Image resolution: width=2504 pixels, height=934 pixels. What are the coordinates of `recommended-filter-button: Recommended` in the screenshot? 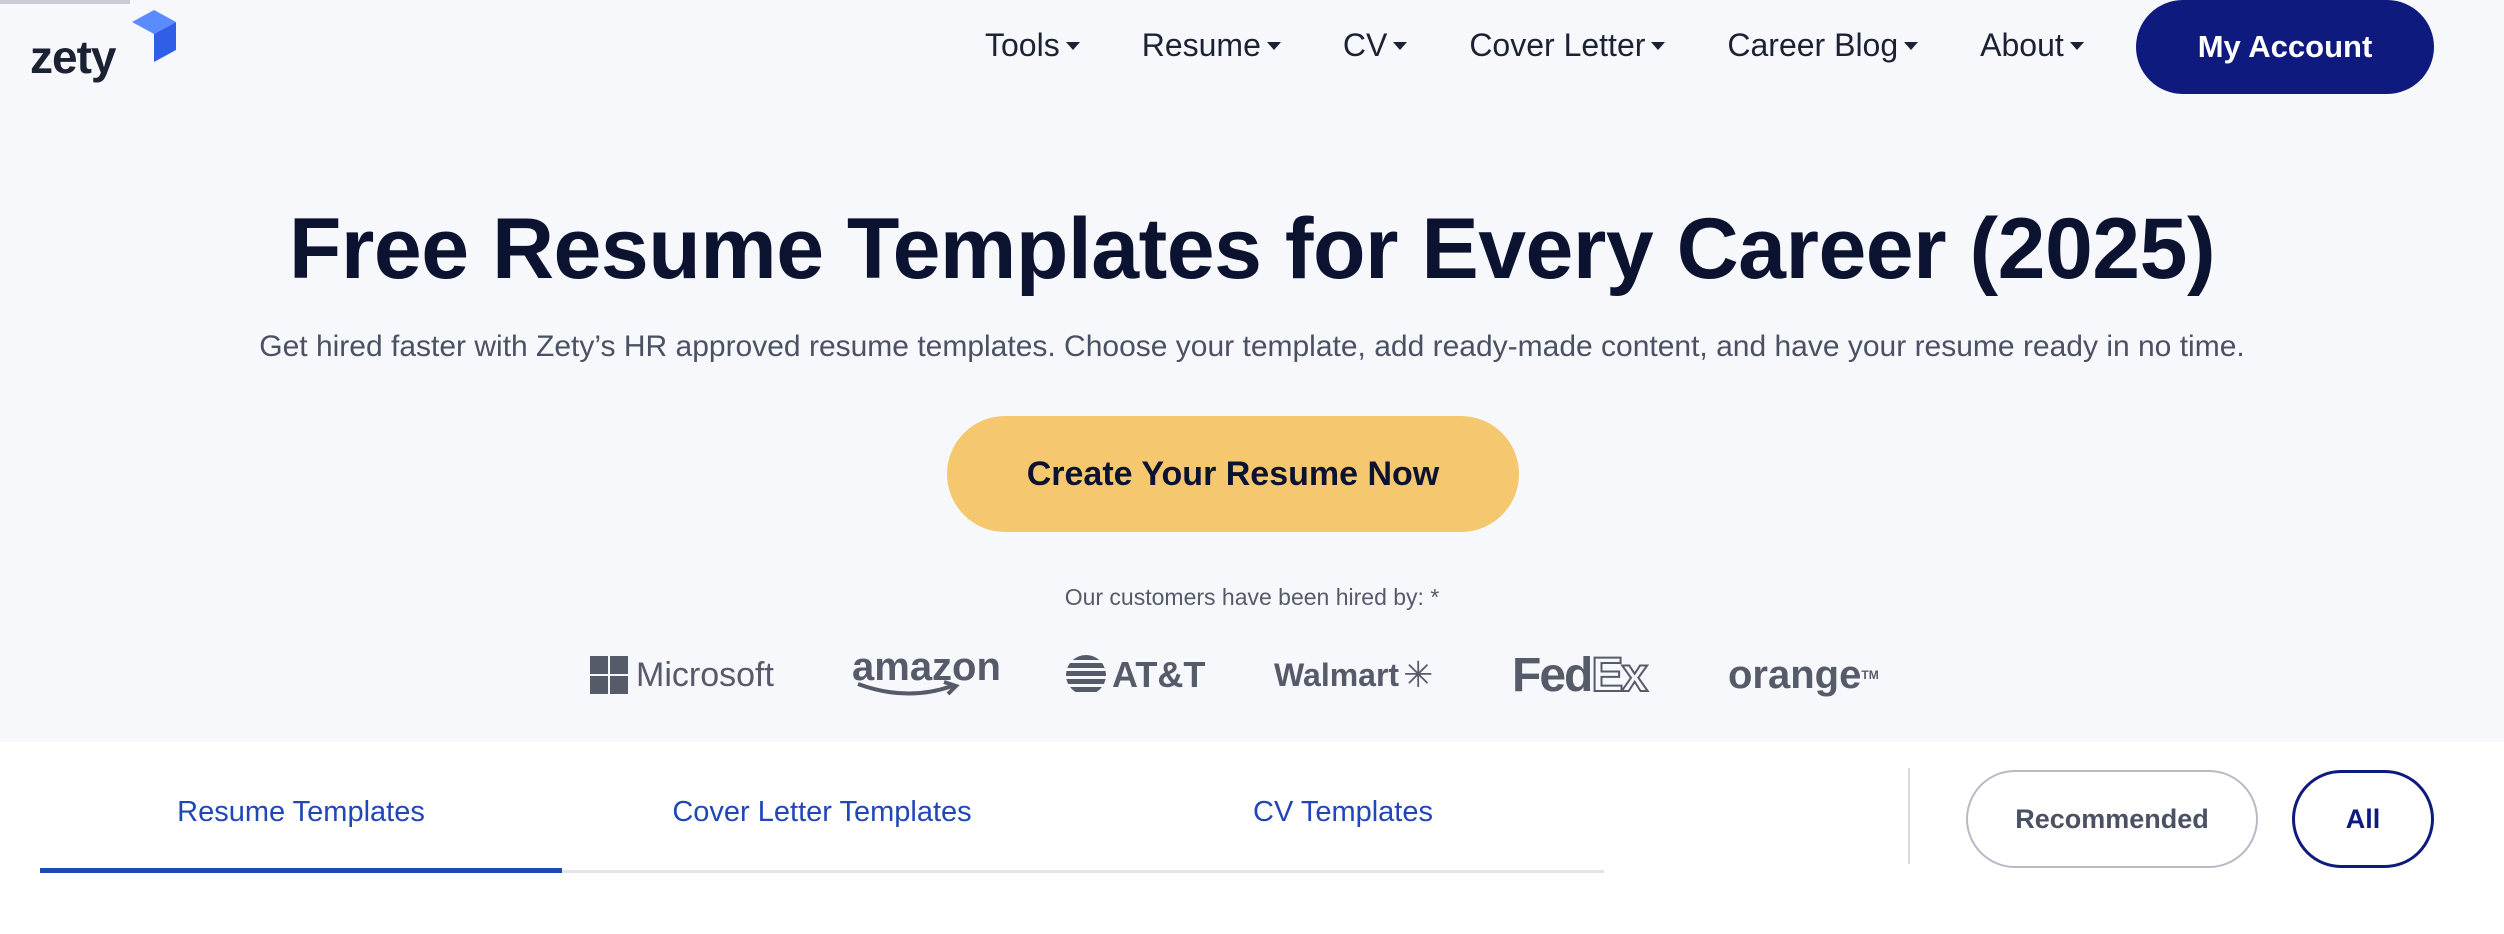 It's located at (2112, 819).